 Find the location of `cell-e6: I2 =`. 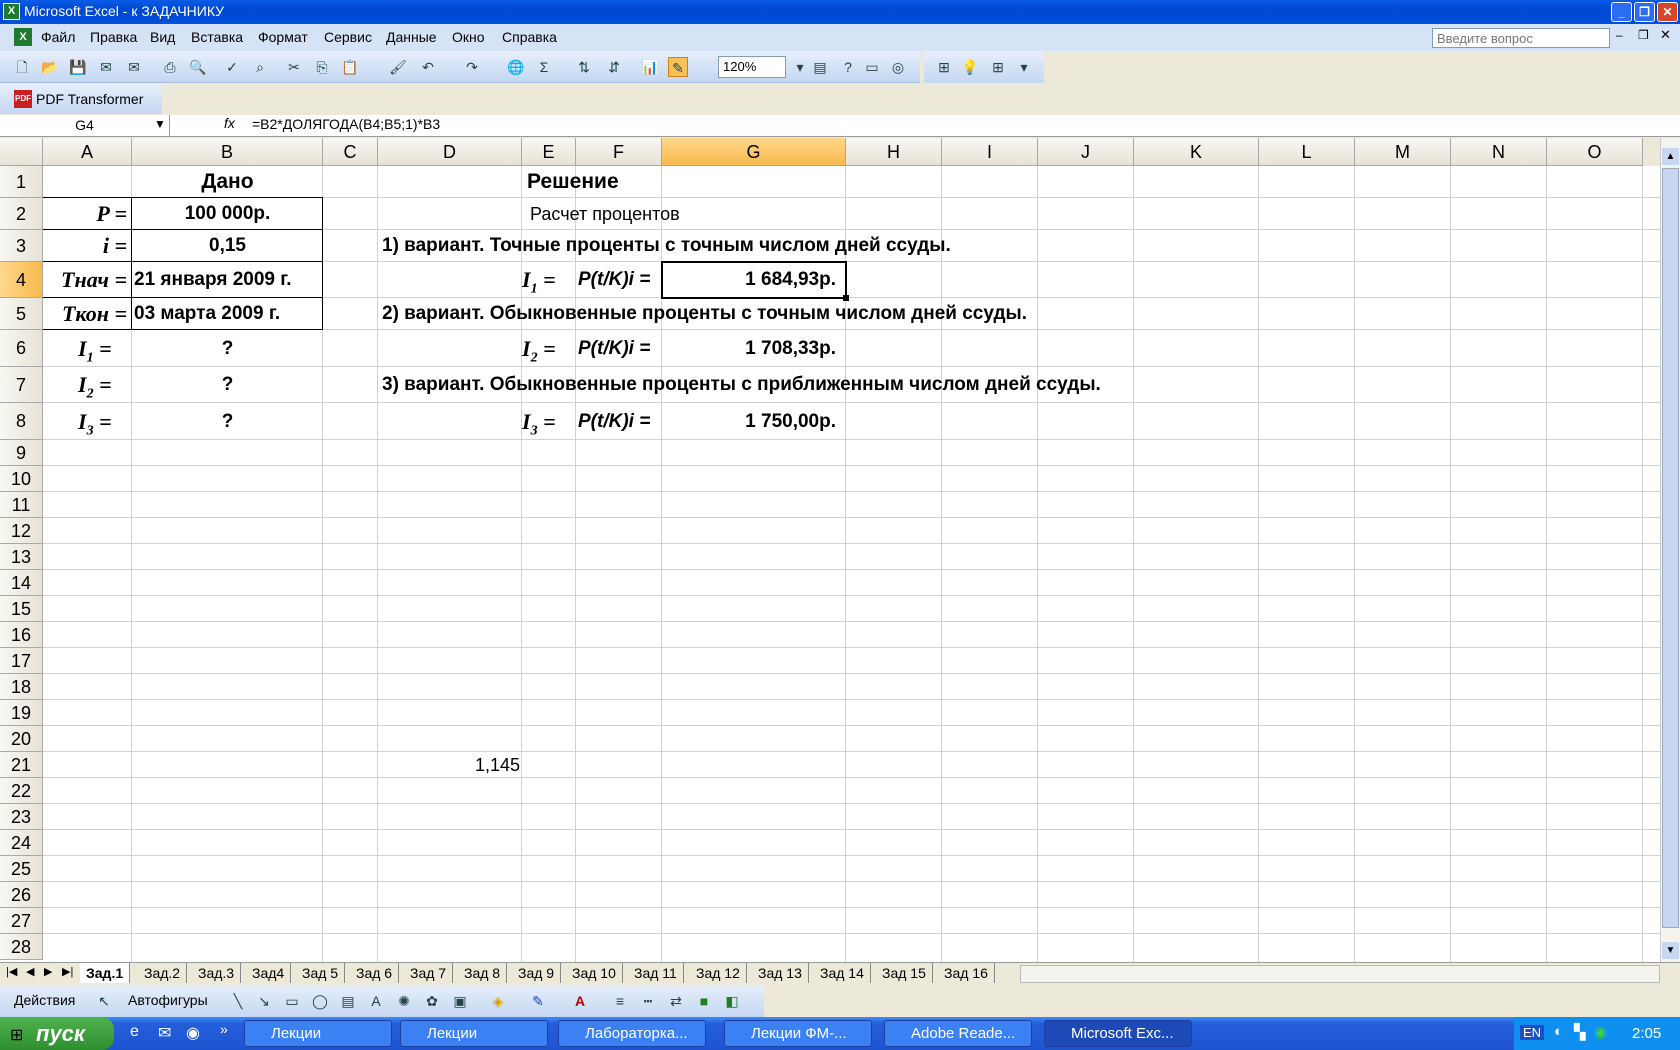

cell-e6: I2 = is located at coordinates (539, 348).